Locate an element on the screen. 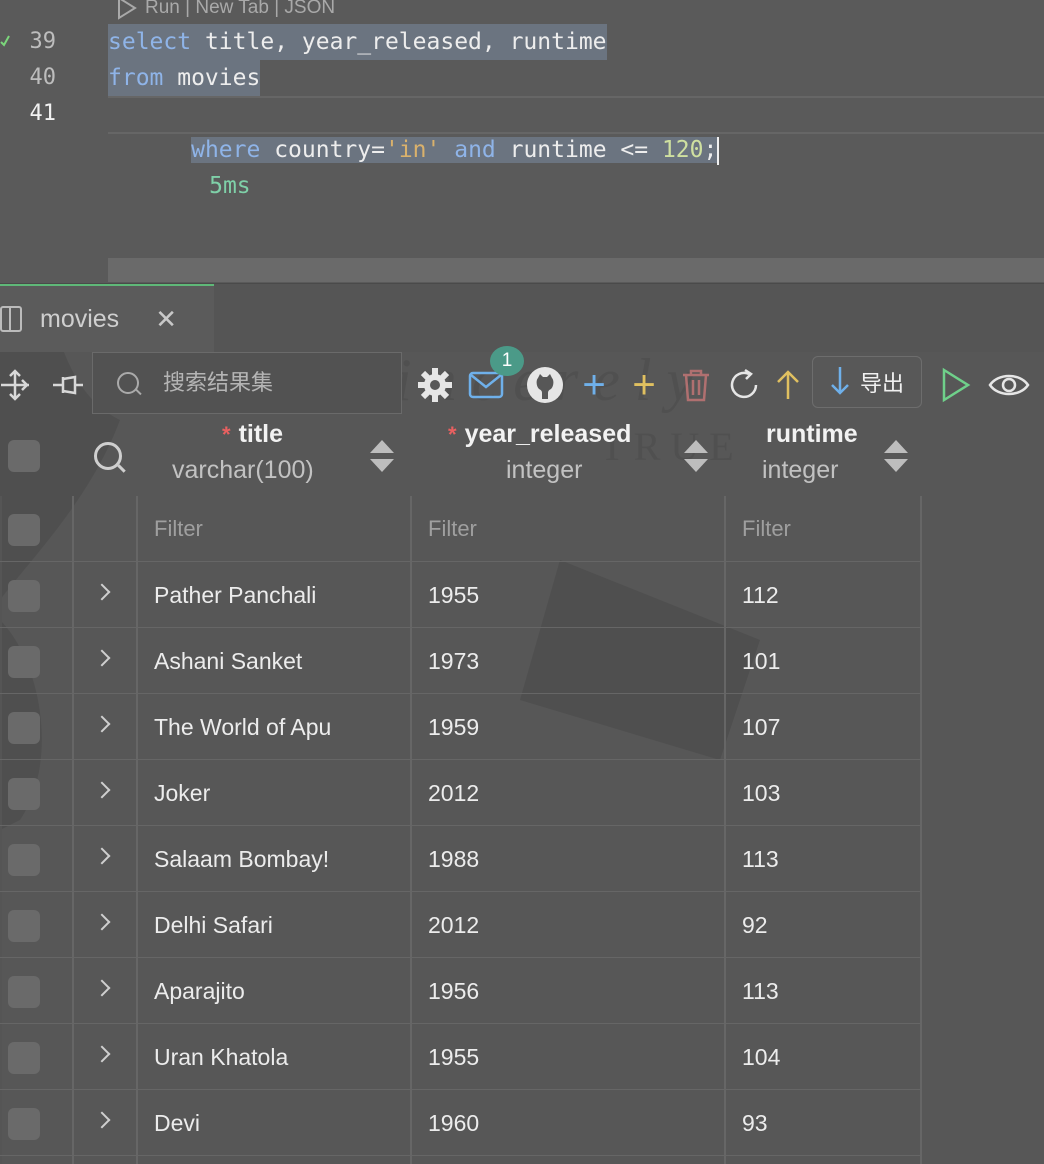 Image resolution: width=1044 pixels, height=1164 pixels. result-search is located at coordinates (247, 383).